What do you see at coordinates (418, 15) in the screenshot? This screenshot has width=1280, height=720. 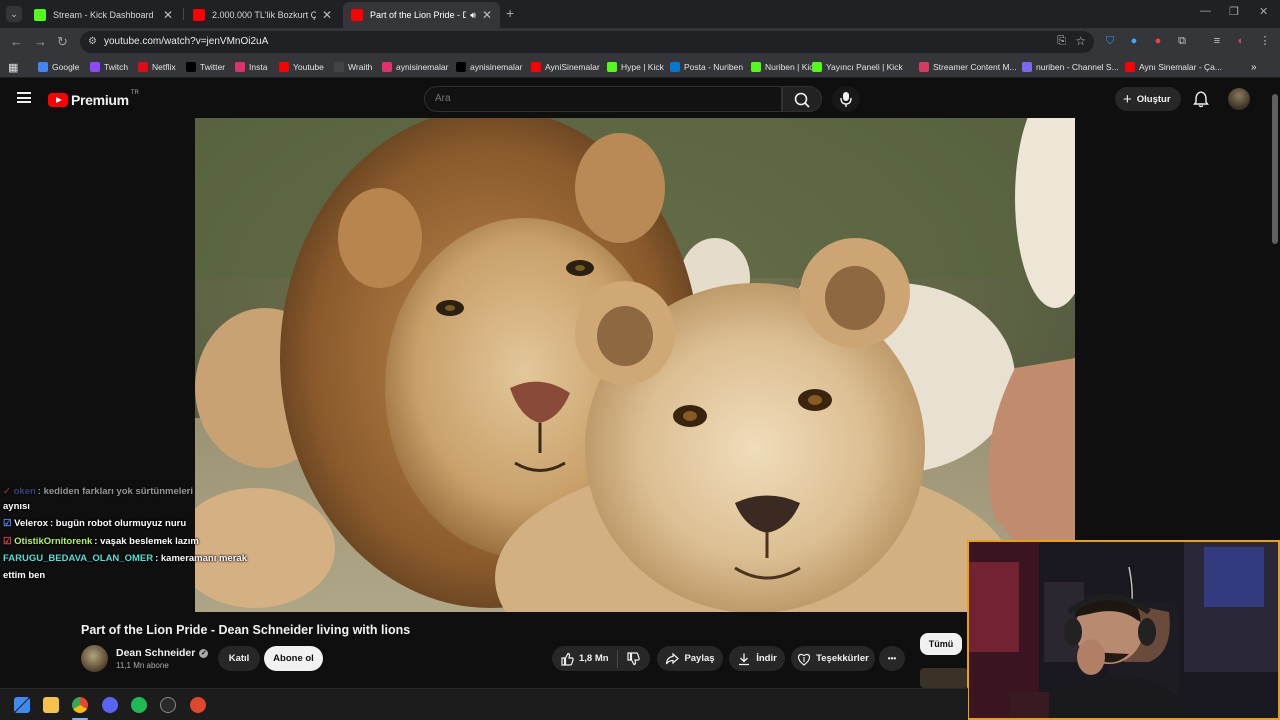 I see `tab-title: Part of the Lion Pride - Dea` at bounding box center [418, 15].